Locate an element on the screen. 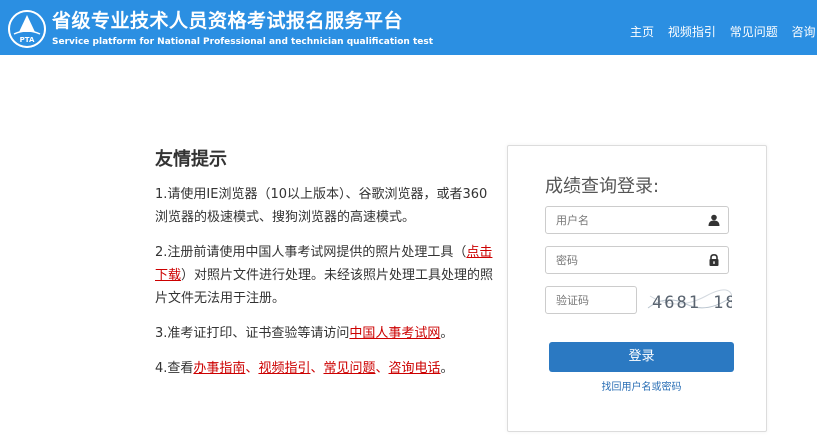  captcha-field is located at coordinates (591, 300).